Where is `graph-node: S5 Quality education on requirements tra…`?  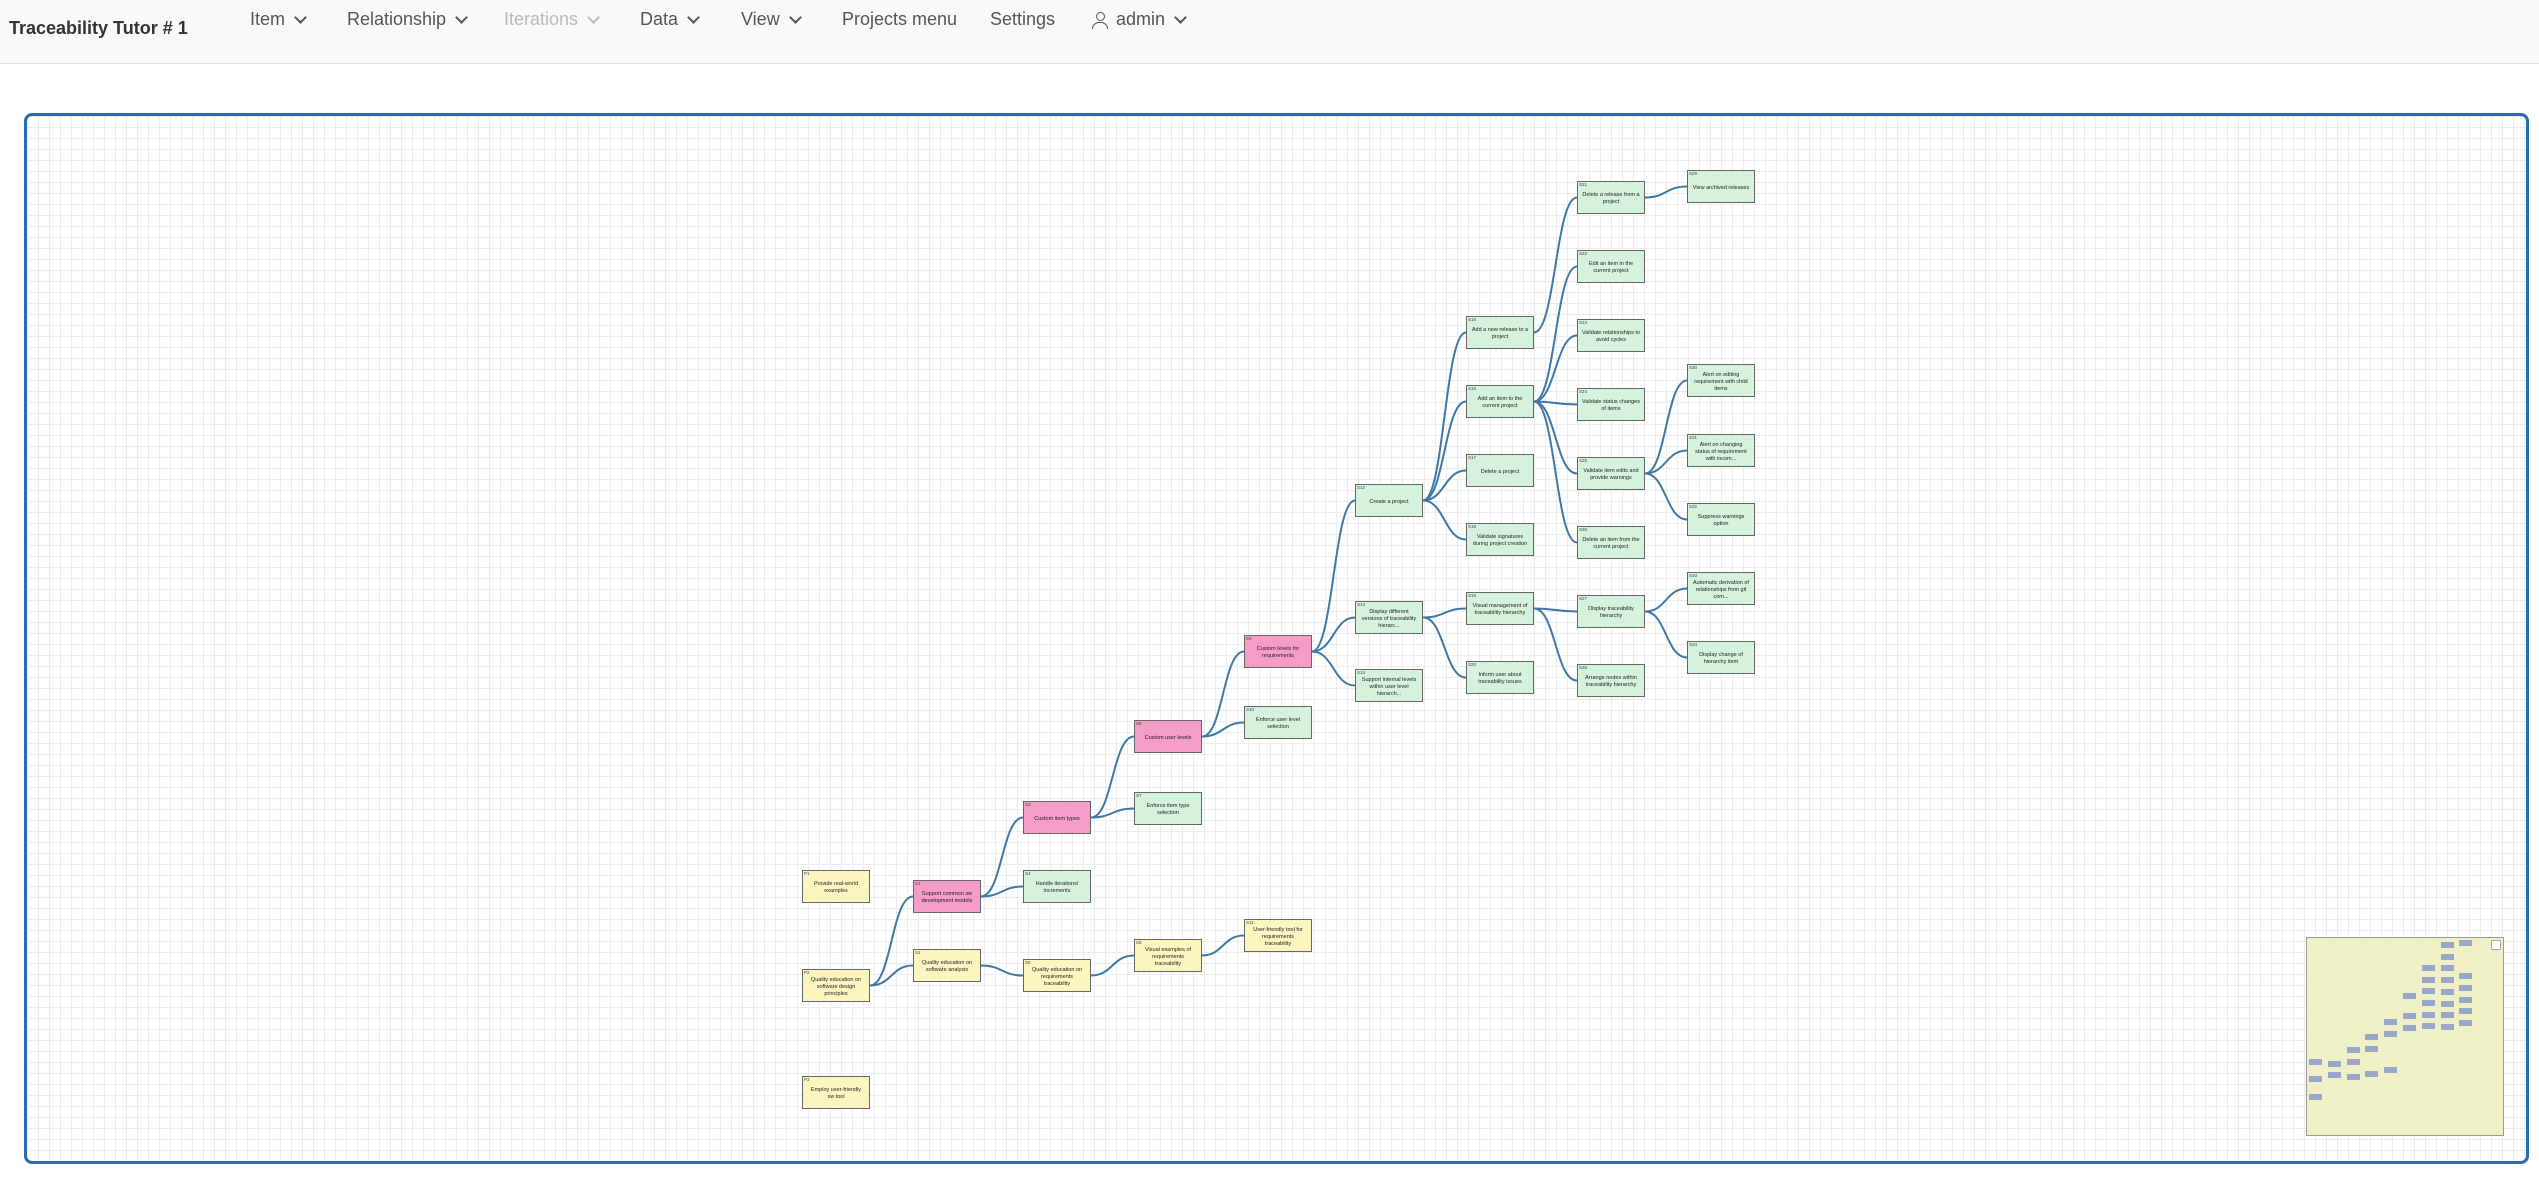 graph-node: S5 Quality education on requirements tra… is located at coordinates (1057, 975).